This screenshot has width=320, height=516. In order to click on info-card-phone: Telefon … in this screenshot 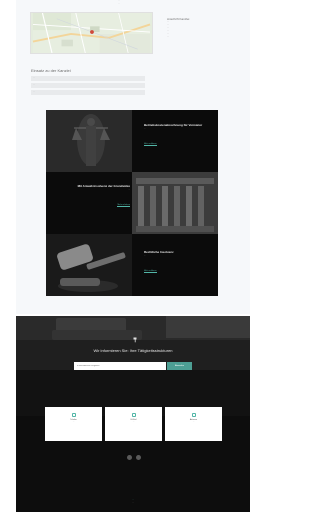, I will do `click(73, 424)`.